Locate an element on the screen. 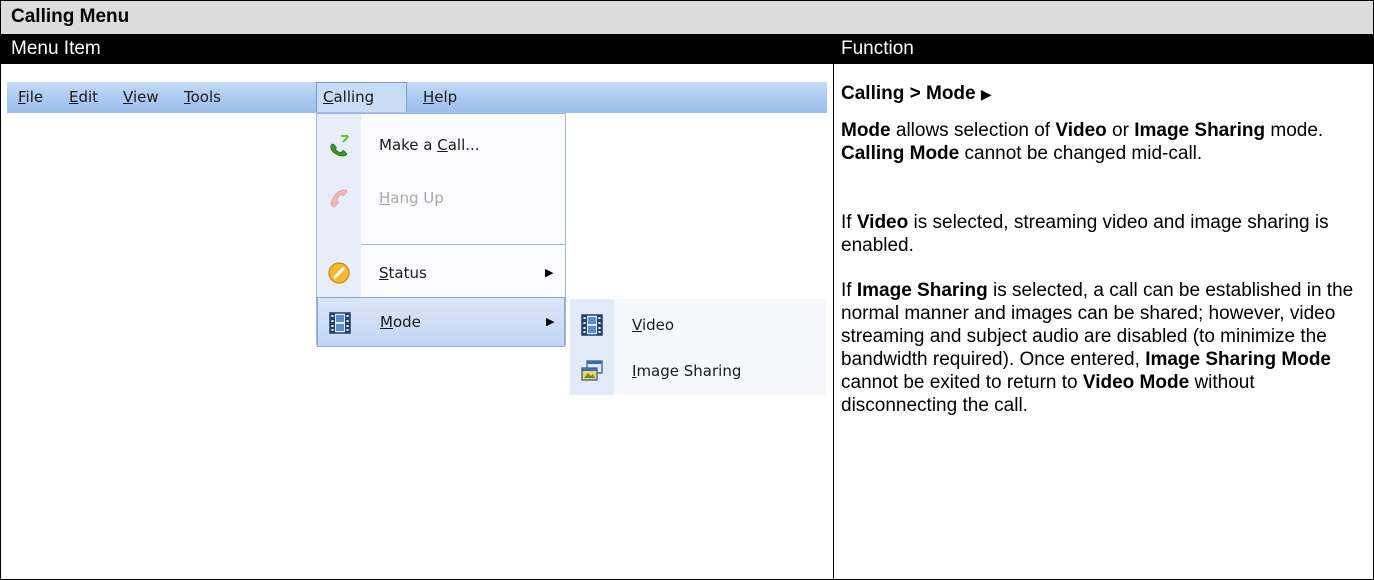 This screenshot has width=1374, height=580. menu-calling: Calling is located at coordinates (361, 97).